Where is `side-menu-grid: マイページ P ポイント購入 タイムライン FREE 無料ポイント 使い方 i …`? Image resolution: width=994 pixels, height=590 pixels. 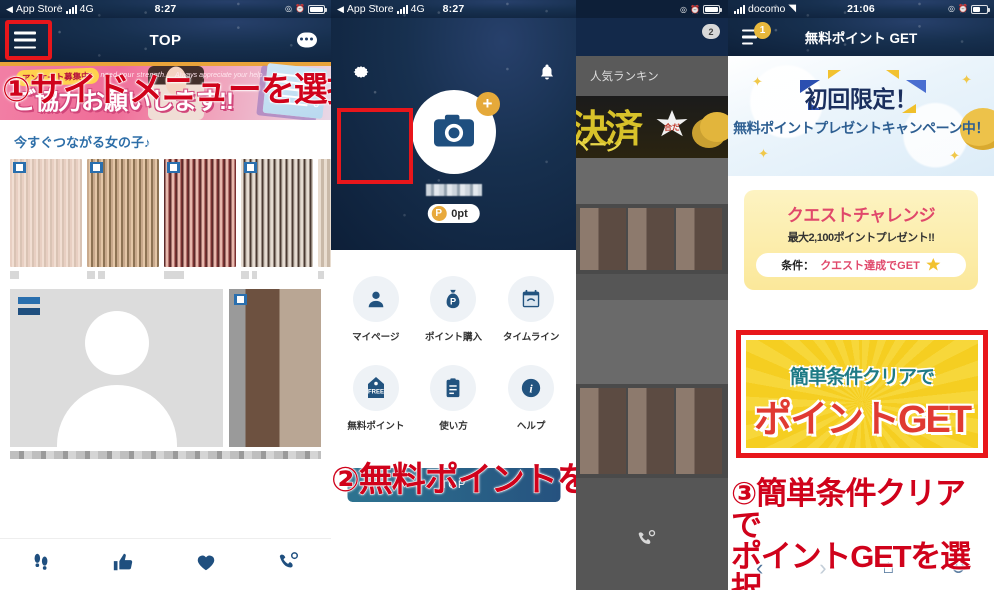 side-menu-grid: マイページ P ポイント購入 タイムライン FREE 無料ポイント 使い方 i … is located at coordinates (453, 345).